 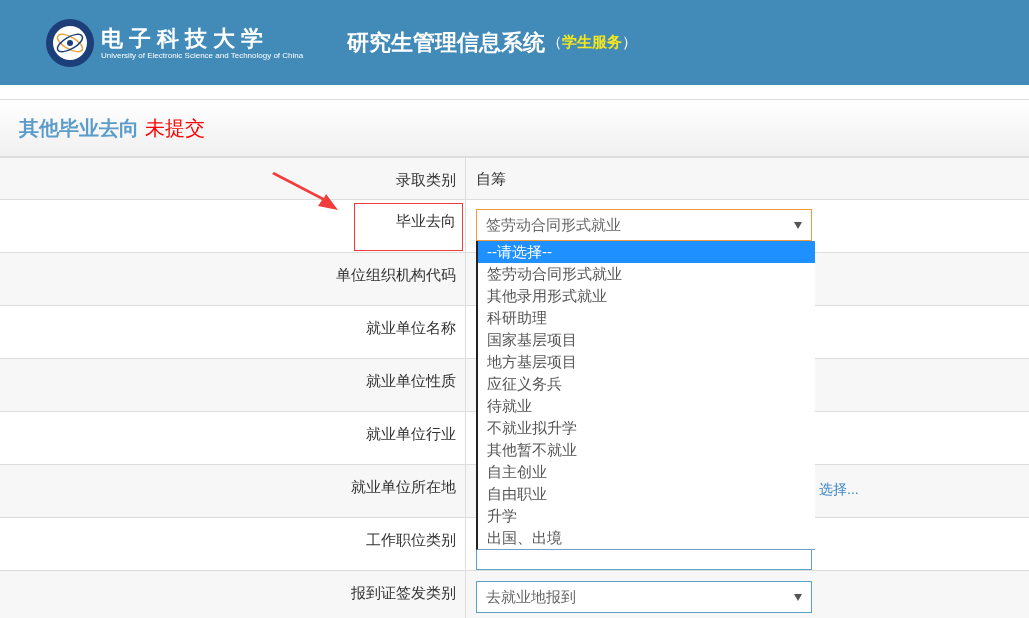 I want to click on select-field: 去就业地报到, so click(x=644, y=597).